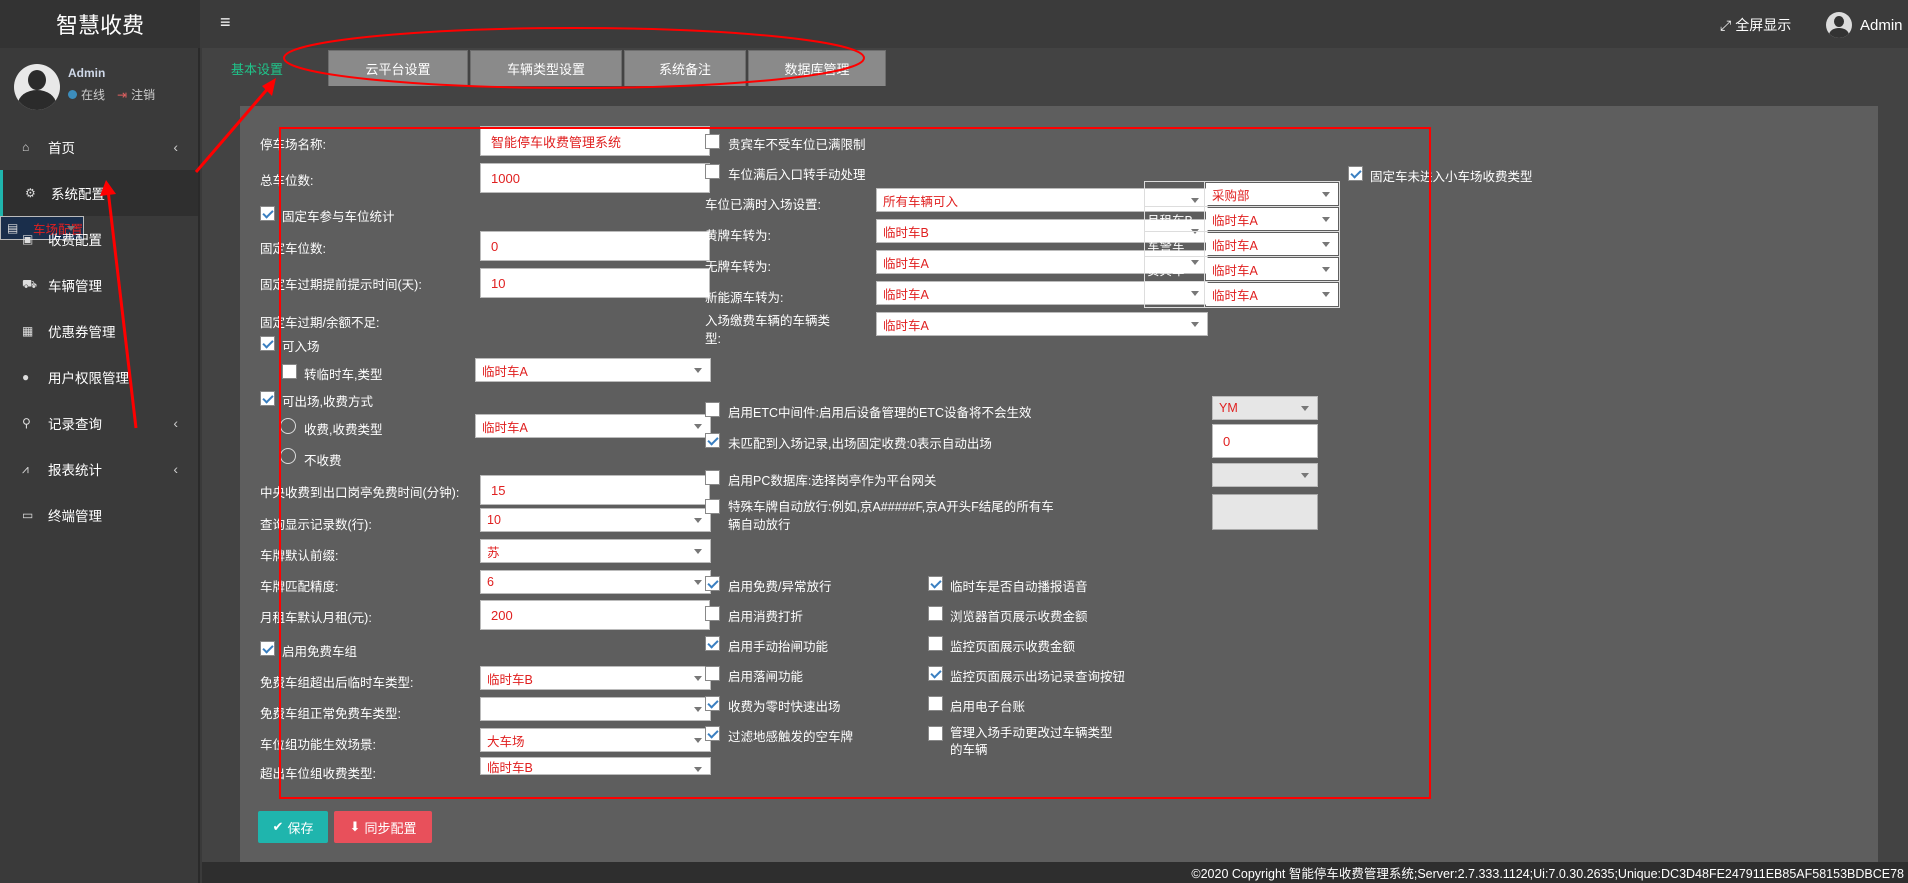  Describe the element at coordinates (299, 556) in the screenshot. I see `label: 车牌默认前缀:` at that location.